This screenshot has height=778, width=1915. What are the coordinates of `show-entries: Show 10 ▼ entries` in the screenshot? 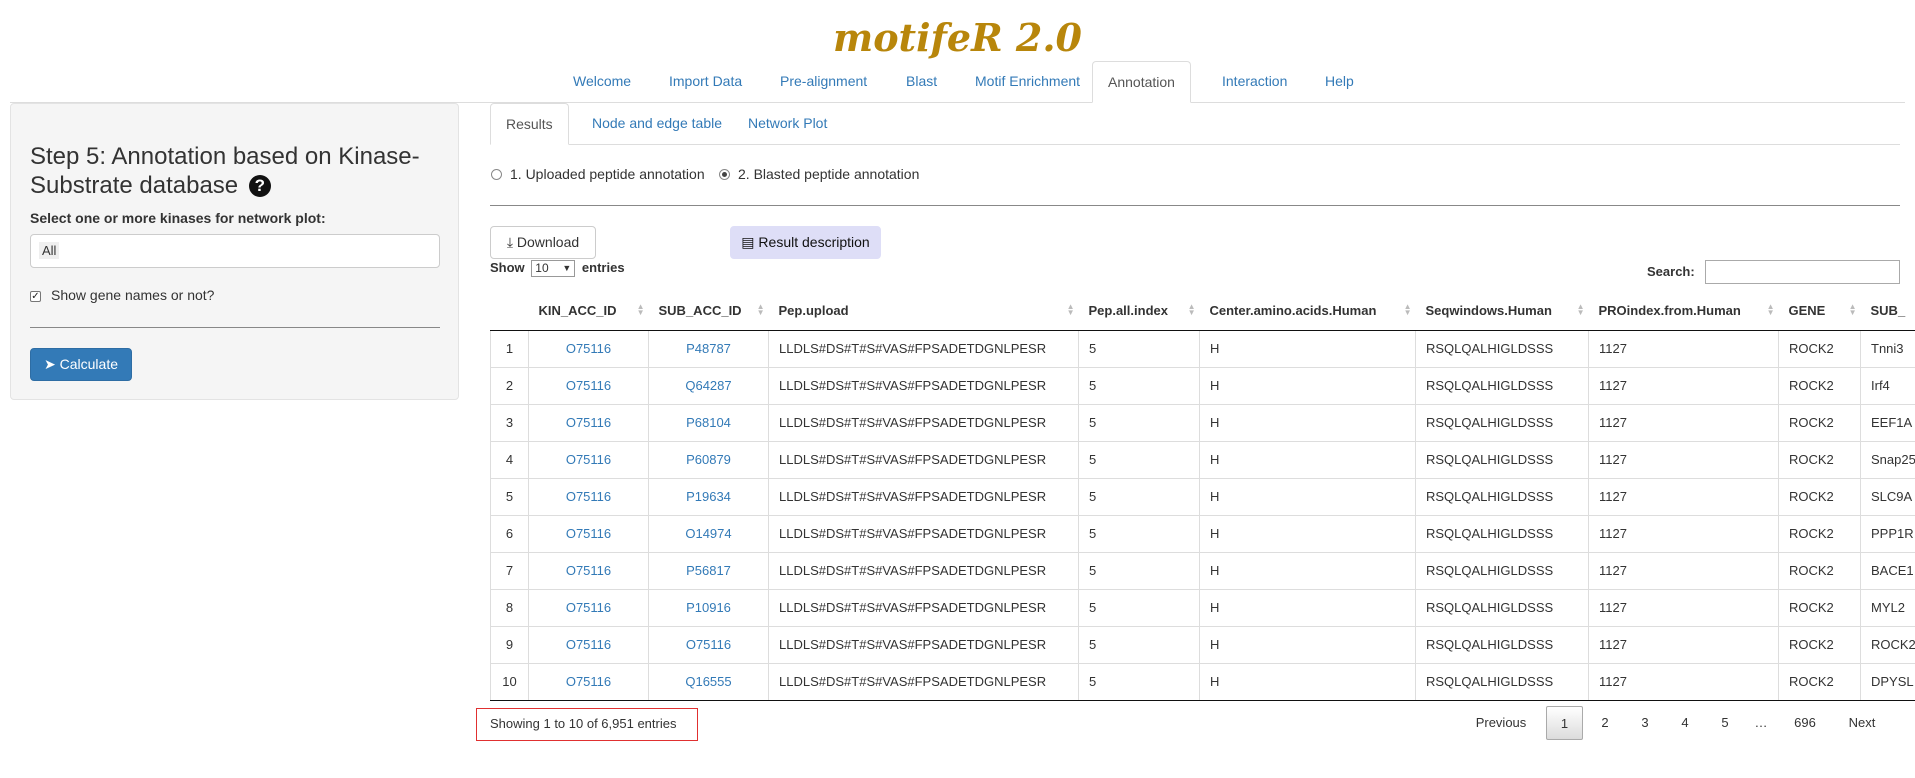 It's located at (557, 269).